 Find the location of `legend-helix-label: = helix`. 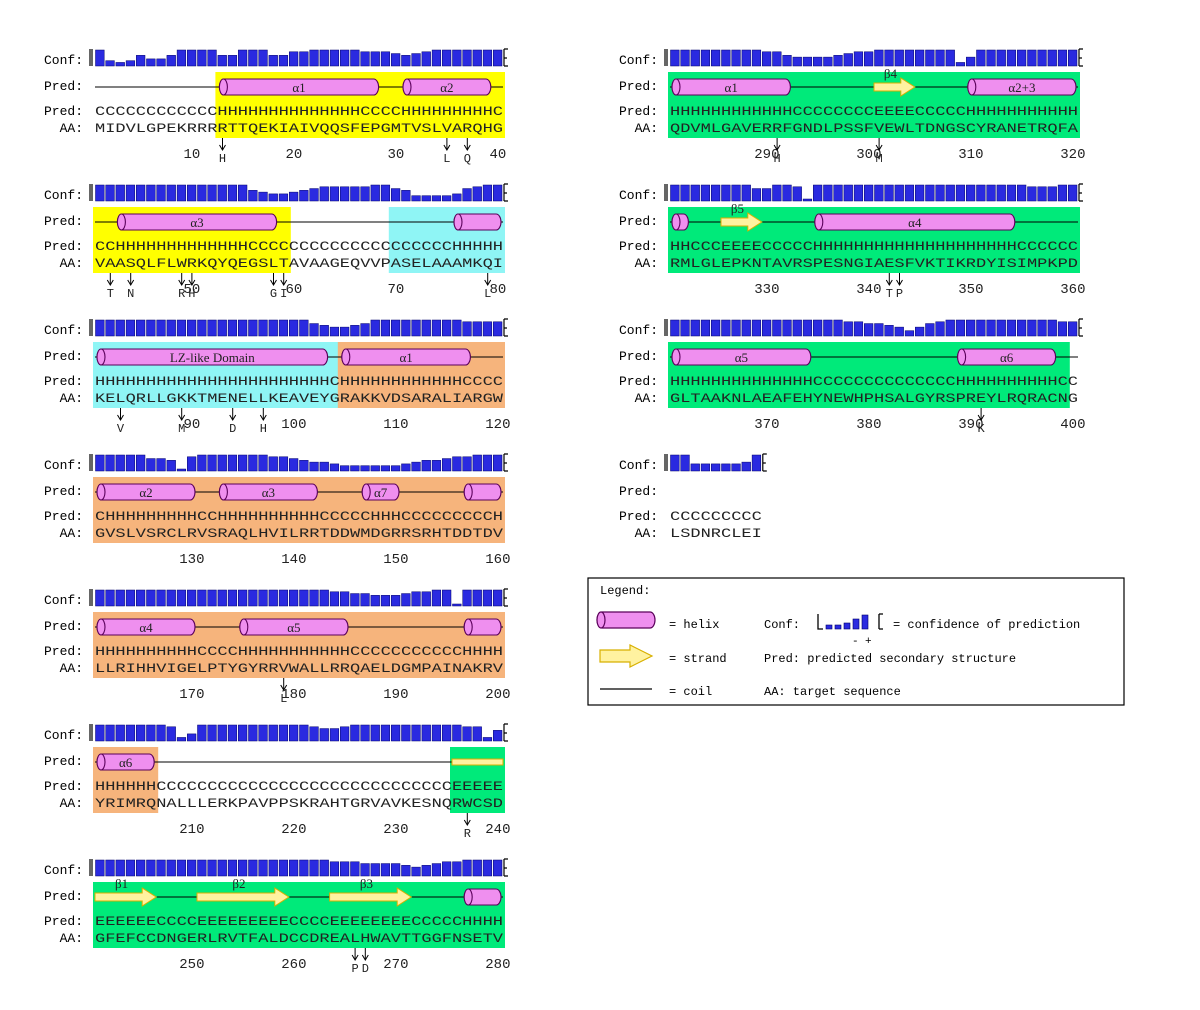

legend-helix-label: = helix is located at coordinates (694, 625).